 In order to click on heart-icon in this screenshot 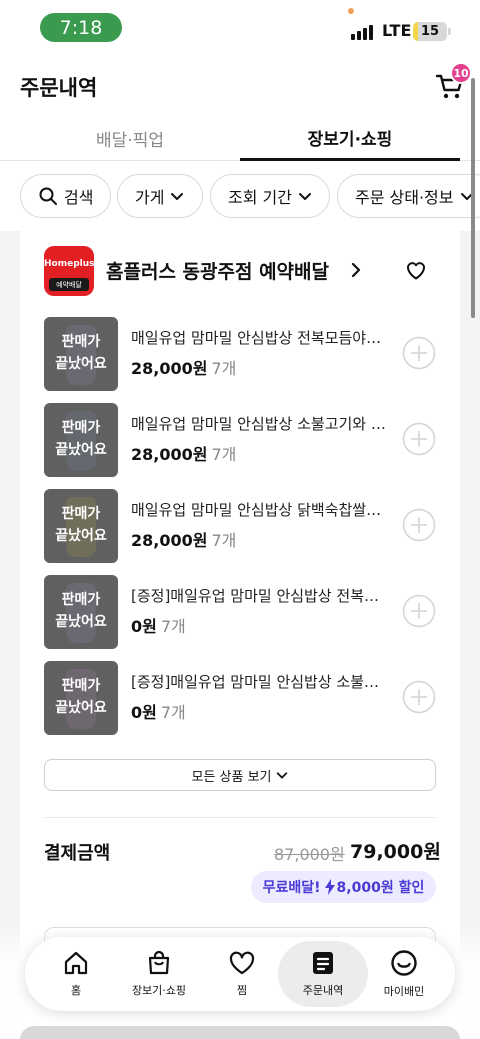, I will do `click(242, 963)`.